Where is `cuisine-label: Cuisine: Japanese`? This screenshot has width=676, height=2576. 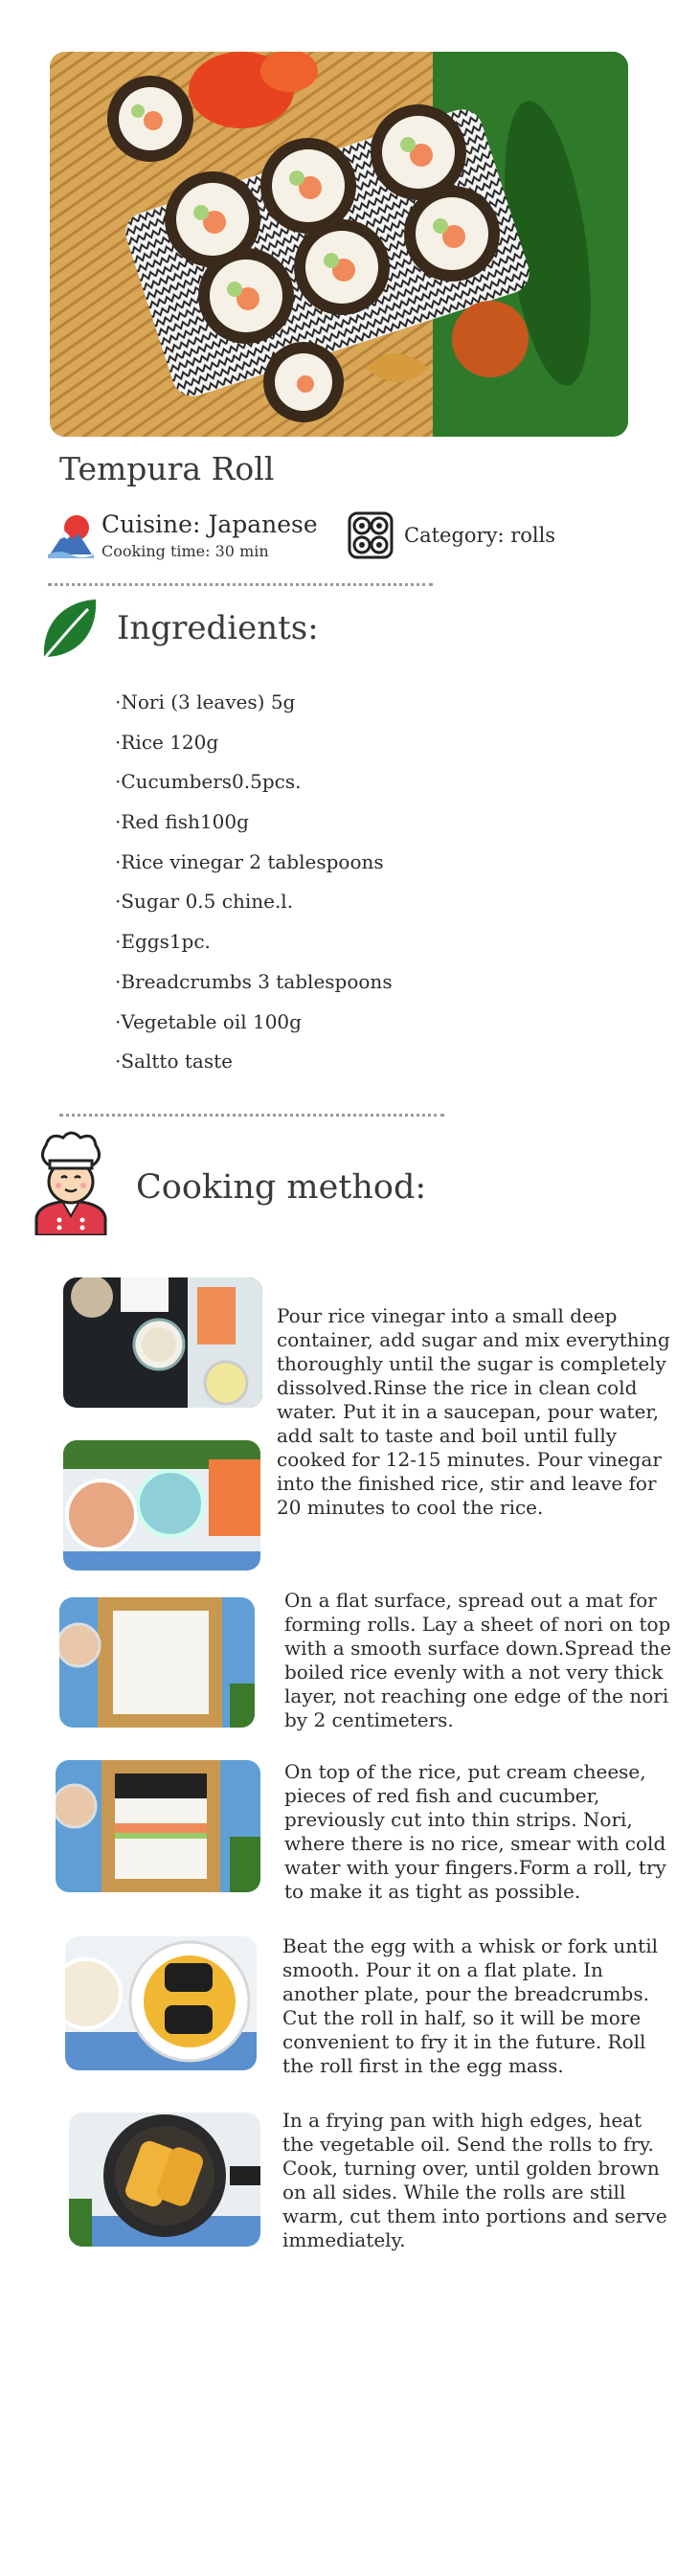 cuisine-label: Cuisine: Japanese is located at coordinates (209, 524).